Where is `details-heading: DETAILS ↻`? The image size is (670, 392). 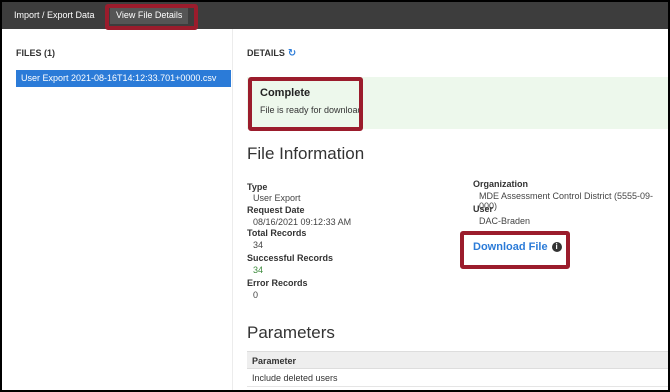 details-heading: DETAILS ↻ is located at coordinates (271, 53).